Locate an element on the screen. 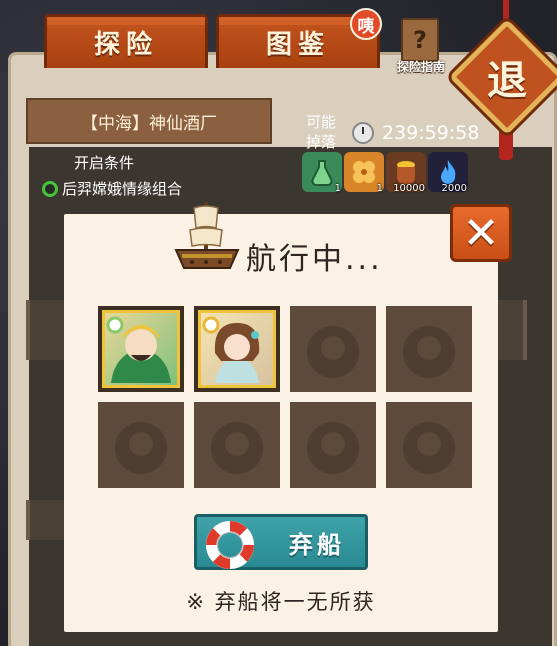 Image resolution: width=557 pixels, height=646 pixels. condition-item-label: 后羿嫦娥情缘组合 is located at coordinates (122, 189).